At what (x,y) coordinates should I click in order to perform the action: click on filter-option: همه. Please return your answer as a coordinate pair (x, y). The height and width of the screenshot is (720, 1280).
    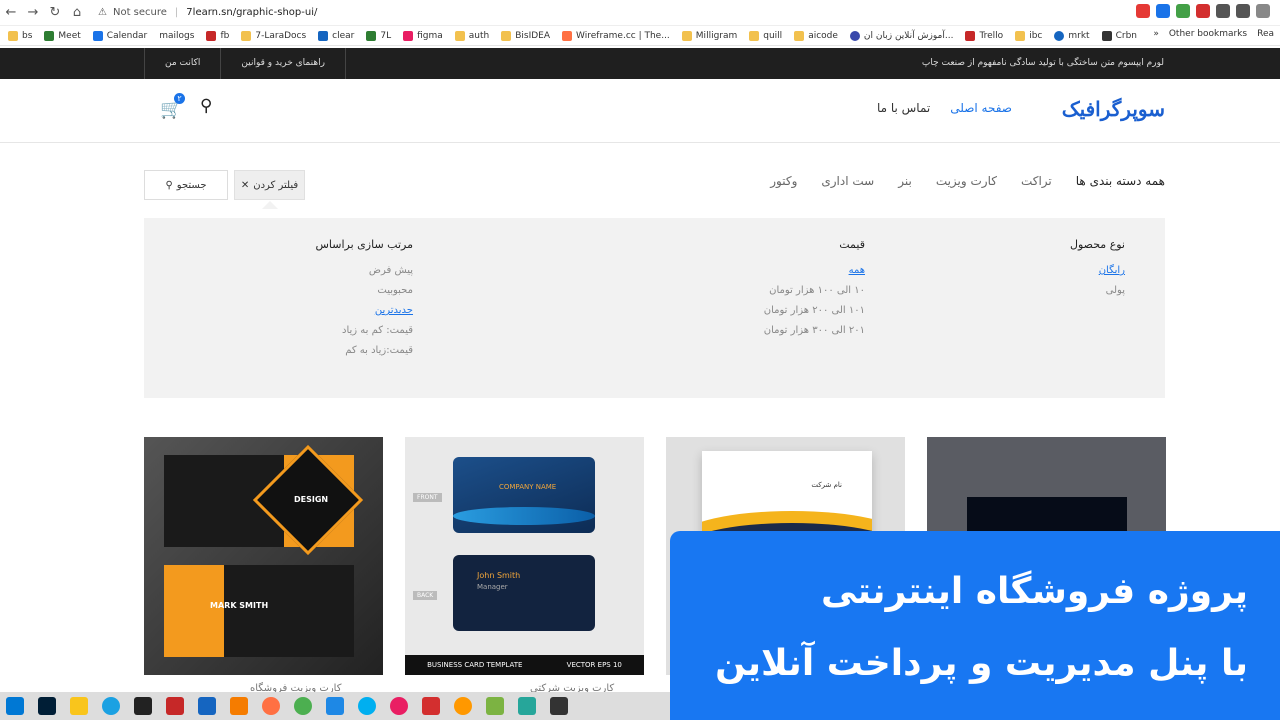
    Looking at the image, I should click on (814, 270).